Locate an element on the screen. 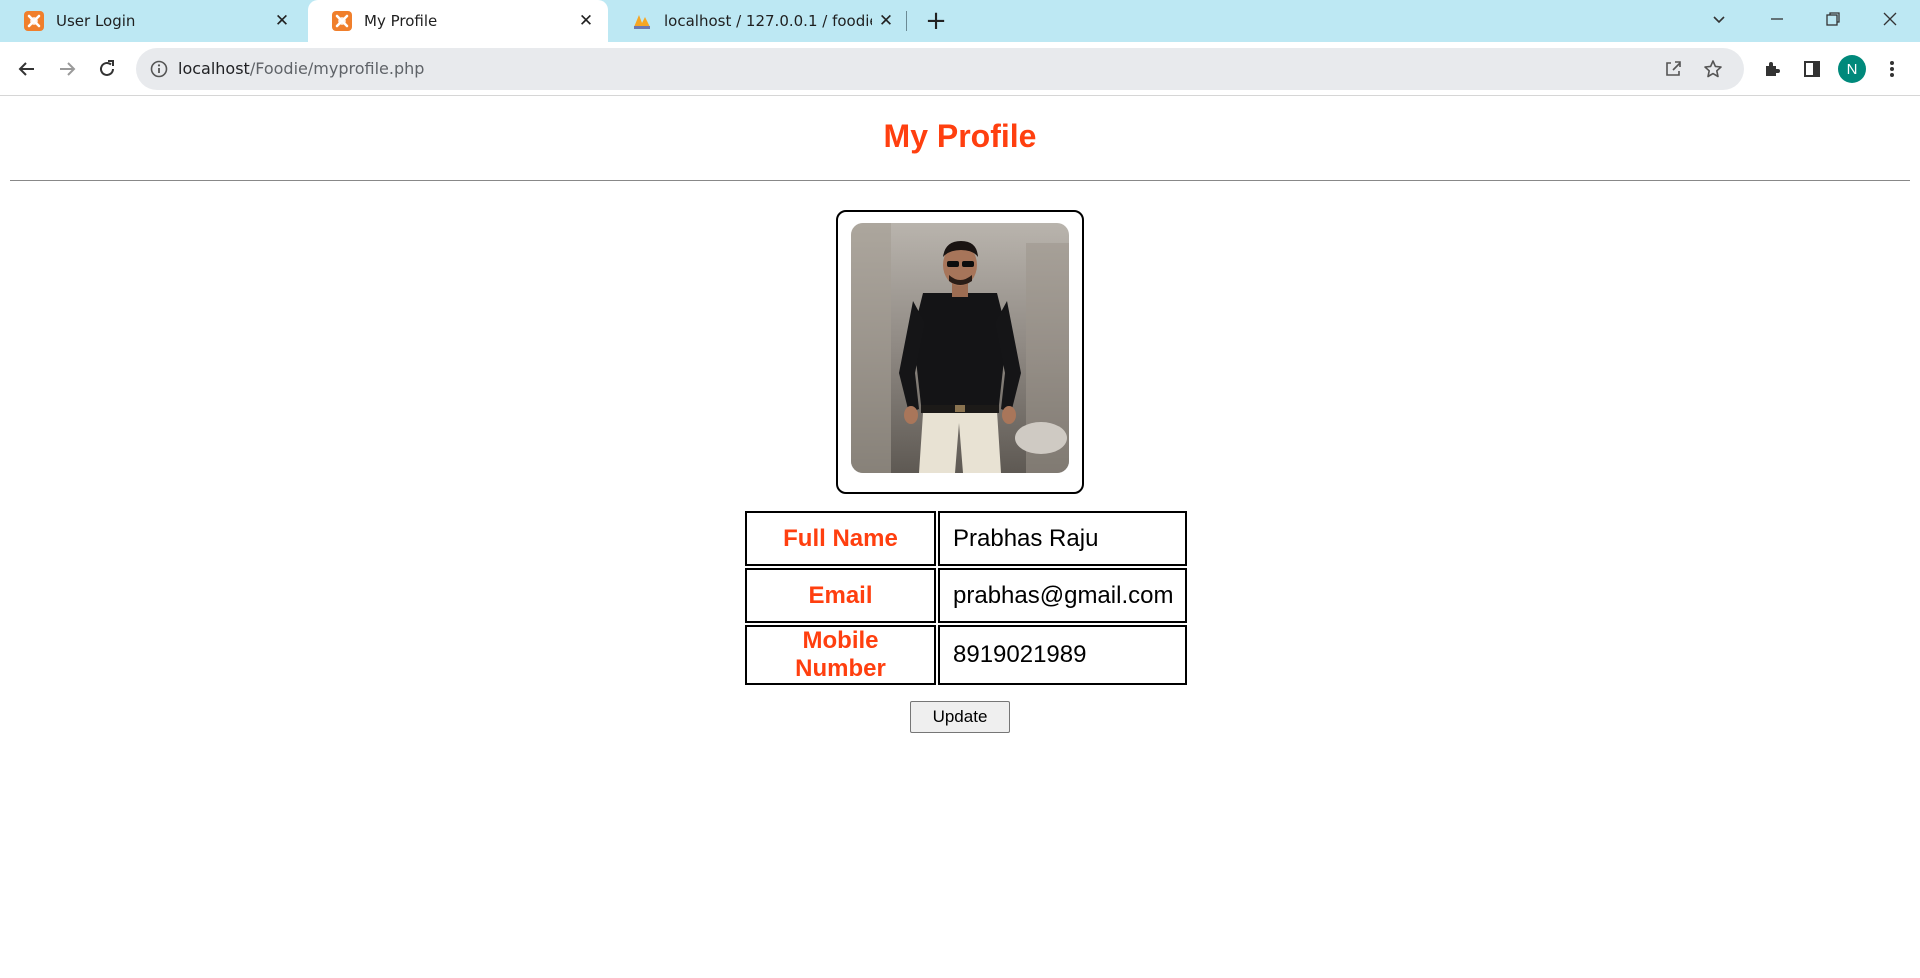 The image size is (1920, 978). extensions-icon is located at coordinates (1772, 69).